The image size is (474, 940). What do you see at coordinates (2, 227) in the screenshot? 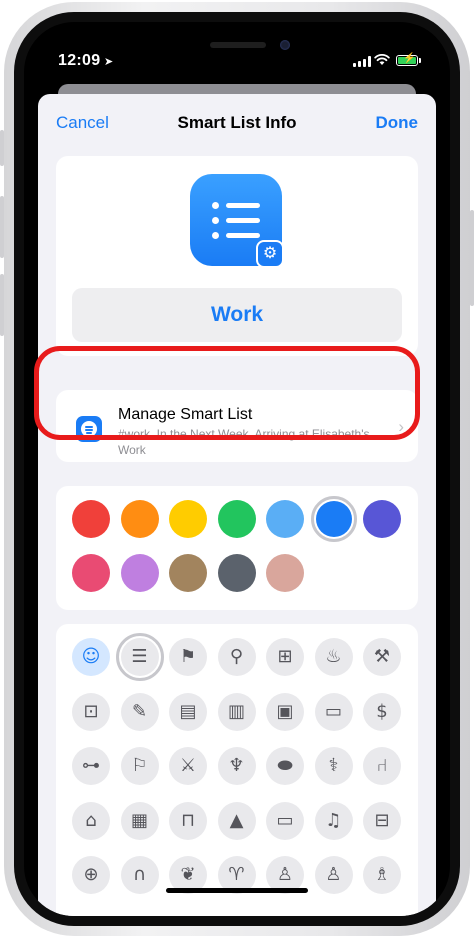
I see `volume-up-button` at bounding box center [2, 227].